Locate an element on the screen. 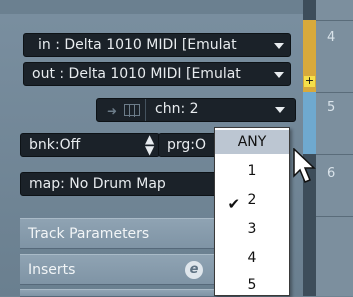 The height and width of the screenshot is (297, 353). menu-item-label: ANY is located at coordinates (252, 142).